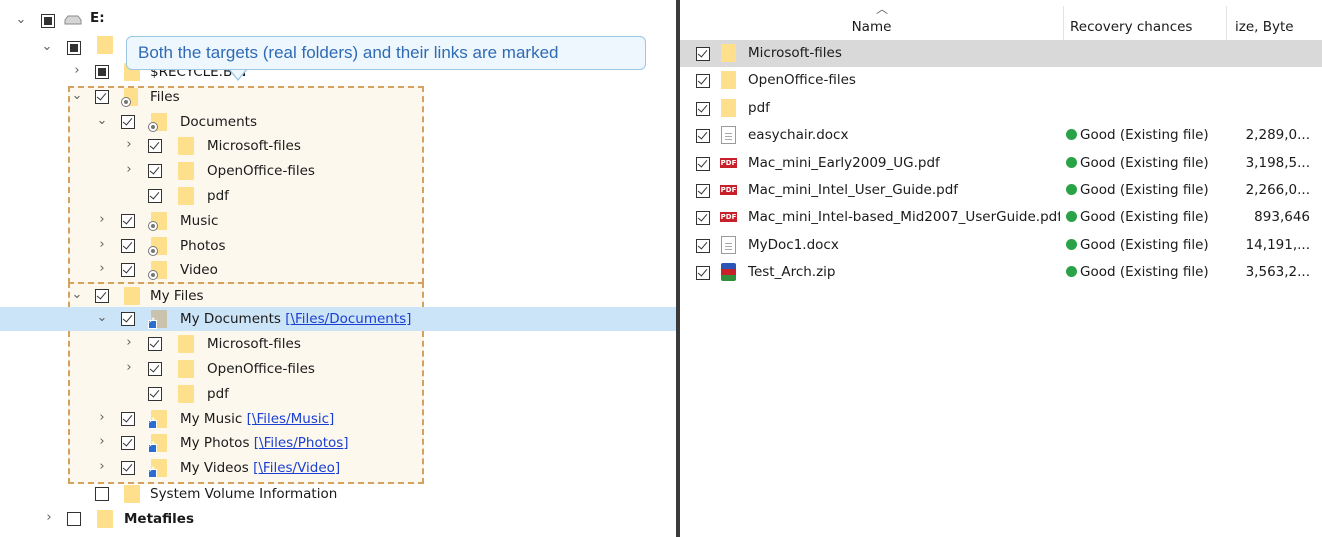  What do you see at coordinates (338, 344) in the screenshot?
I see `tree-row-my-microsoft-files: › Microsoft-files` at bounding box center [338, 344].